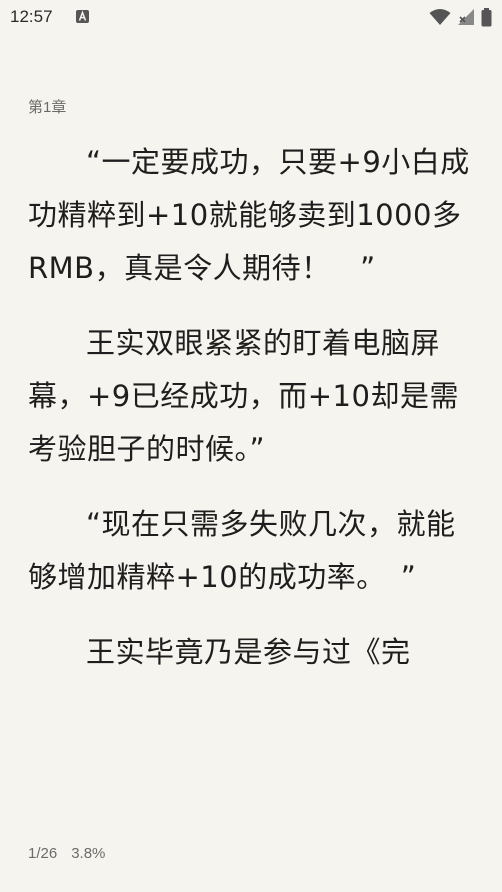  I want to click on wifi-icon, so click(440, 17).